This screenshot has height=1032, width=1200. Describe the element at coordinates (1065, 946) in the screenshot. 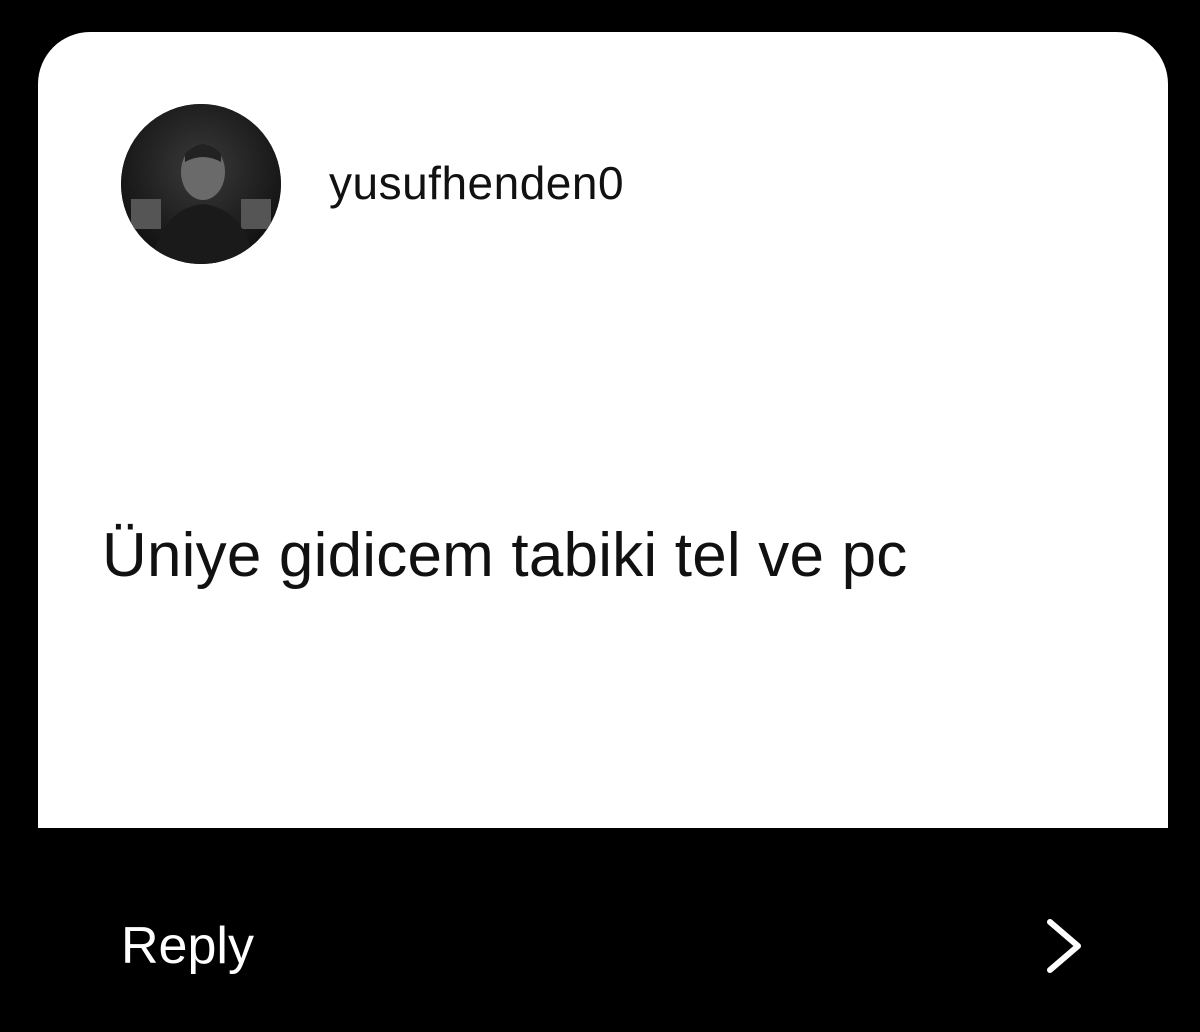

I see `chevron-right-icon` at that location.